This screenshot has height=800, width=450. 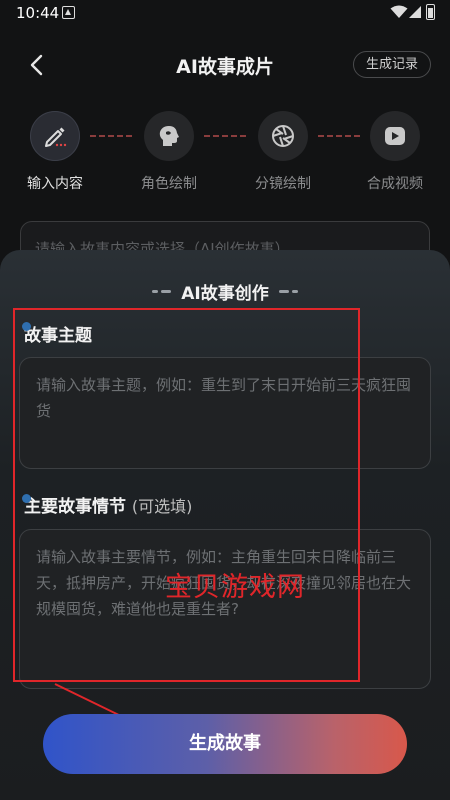 I want to click on battery-icon, so click(x=430, y=12).